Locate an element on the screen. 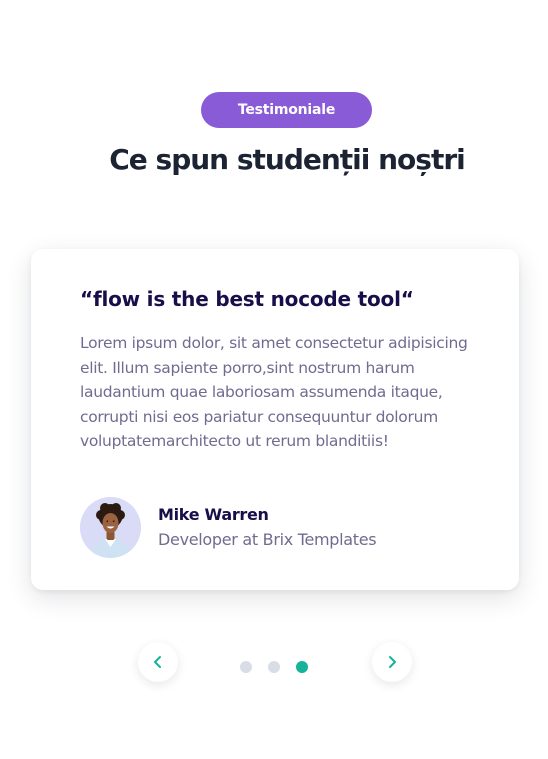  author-info: Mike Warren Developer at Brix Templates is located at coordinates (267, 527).